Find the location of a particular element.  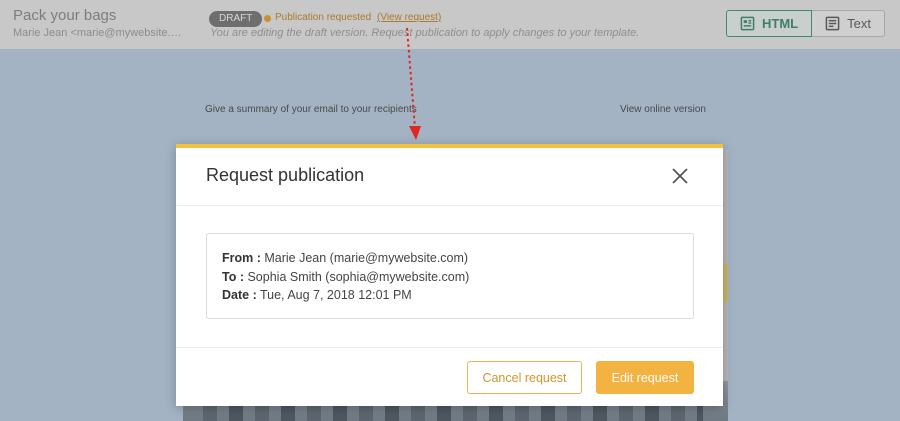

date-label: Date : is located at coordinates (239, 295).